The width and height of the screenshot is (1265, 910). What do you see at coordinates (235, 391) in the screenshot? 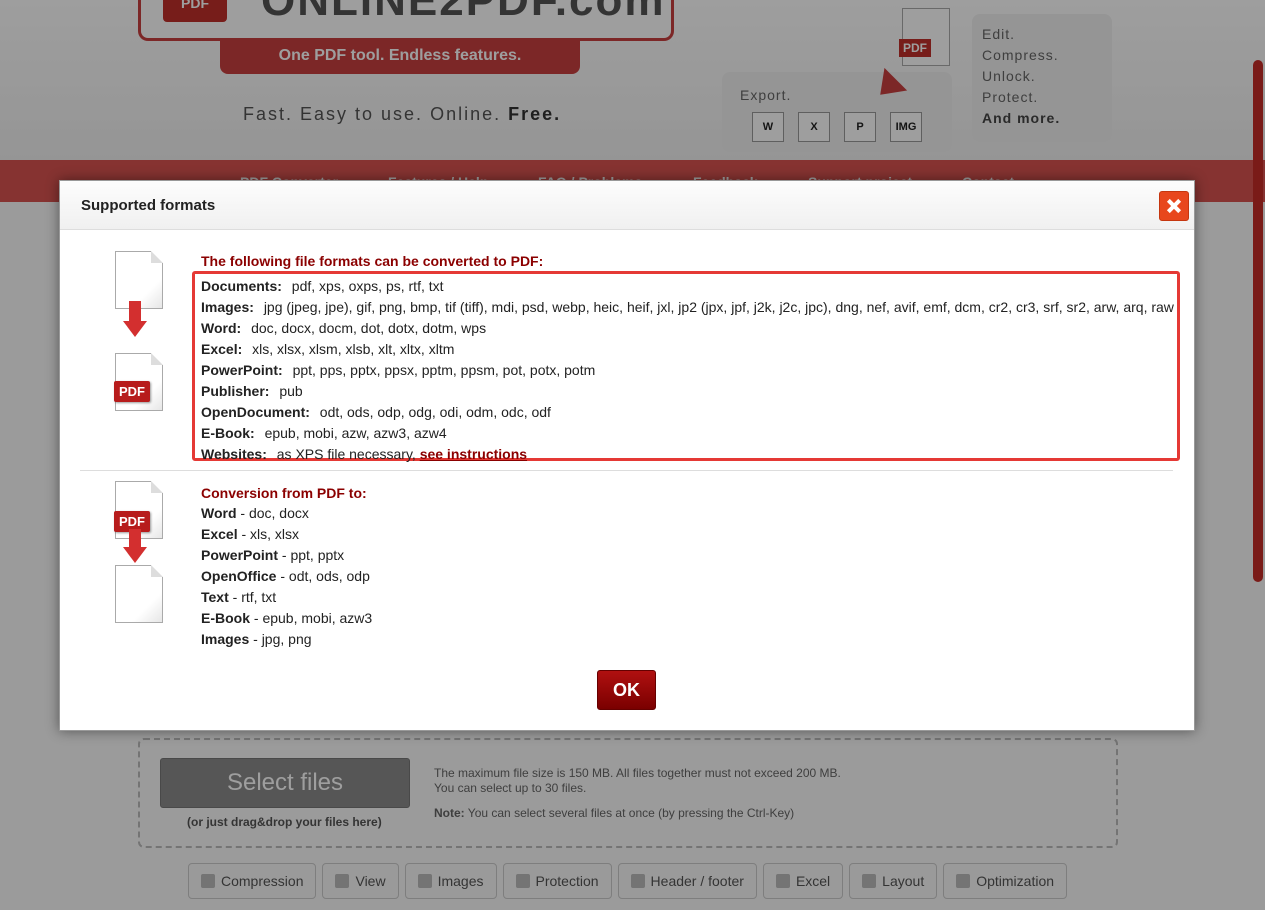
I see `format-label: Publisher:` at bounding box center [235, 391].